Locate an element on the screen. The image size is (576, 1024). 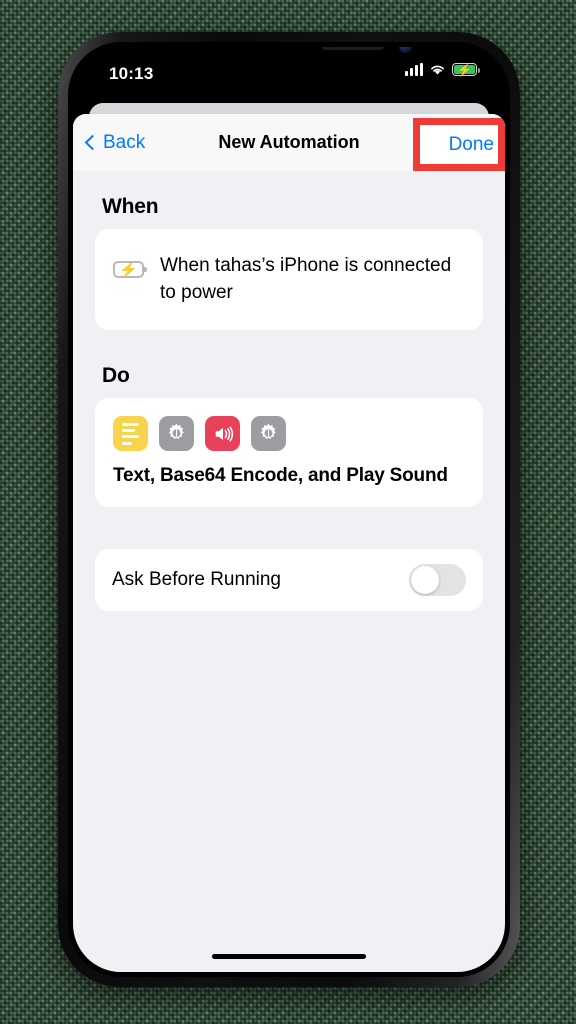
navigation-bar: Back New Automation Done is located at coordinates (289, 142).